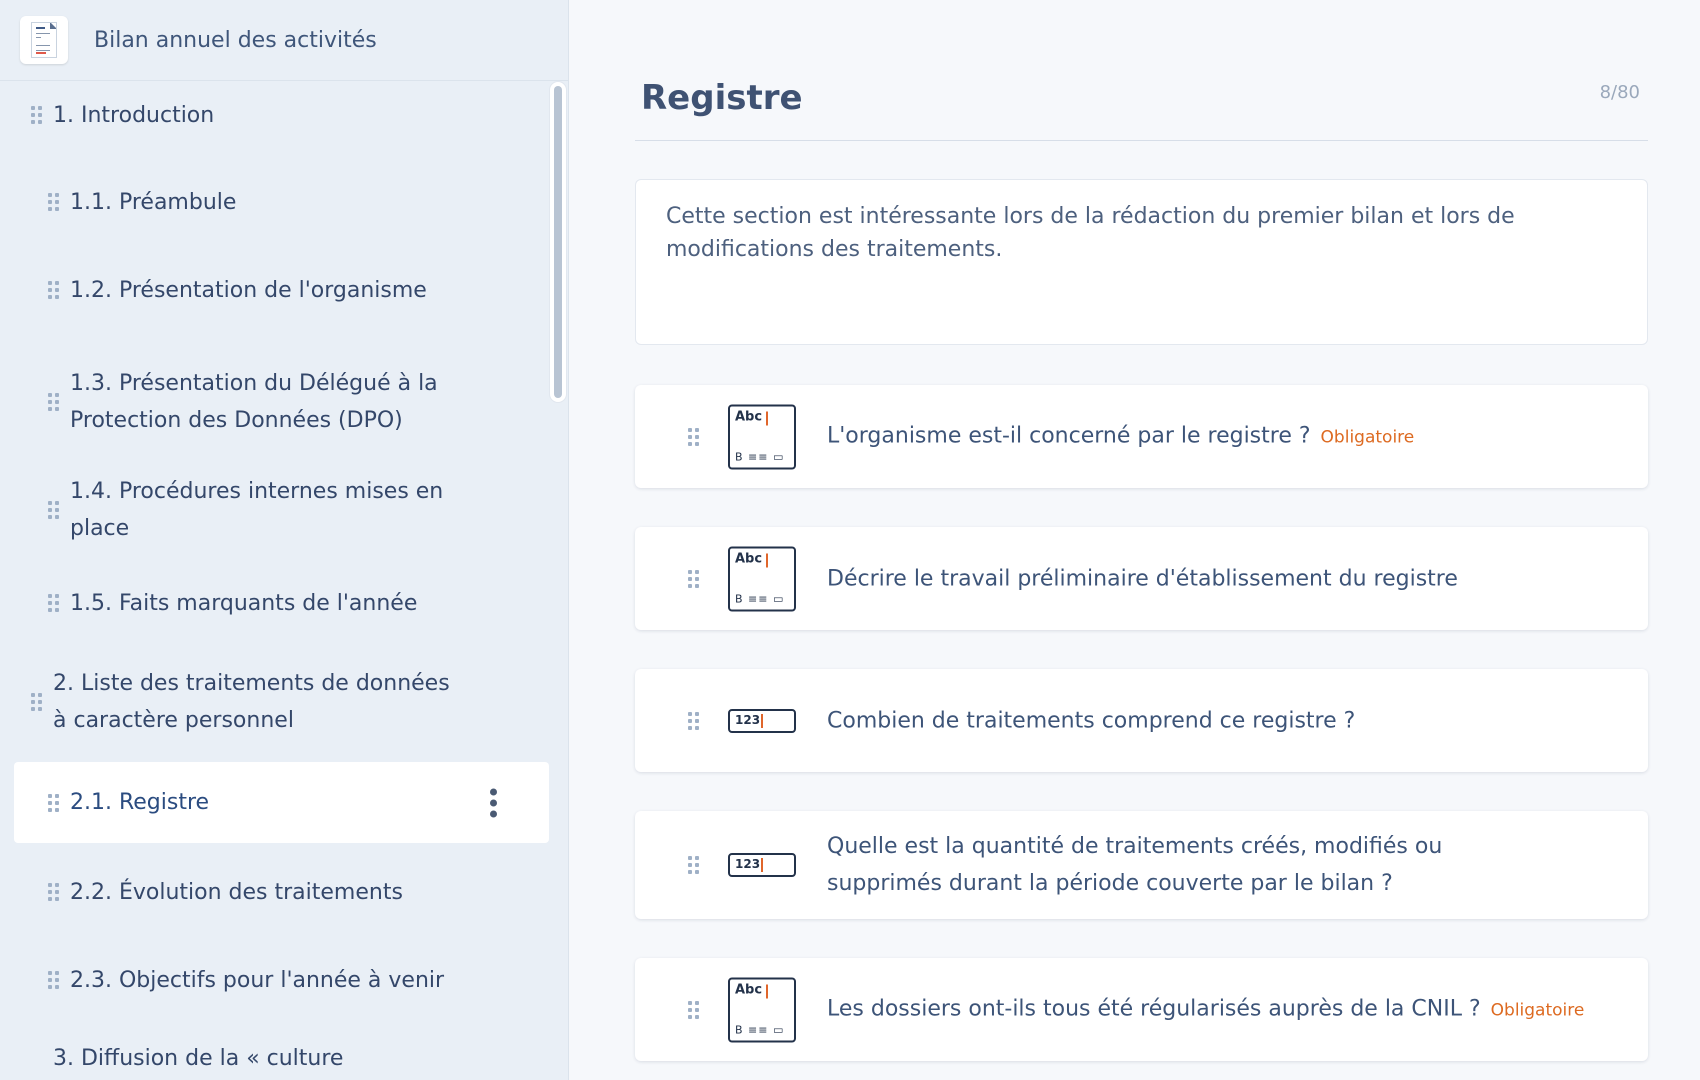 This screenshot has height=1080, width=1700. I want to click on sidebar-item-diffusion-culture: 3. Diffusion de la « culture, so click(281, 1060).